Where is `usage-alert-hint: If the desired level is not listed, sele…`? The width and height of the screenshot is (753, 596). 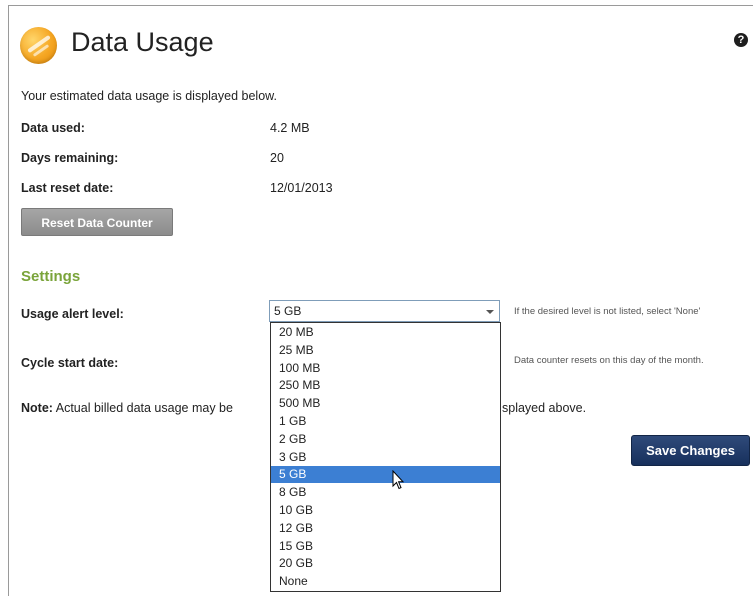 usage-alert-hint: If the desired level is not listed, sele… is located at coordinates (607, 311).